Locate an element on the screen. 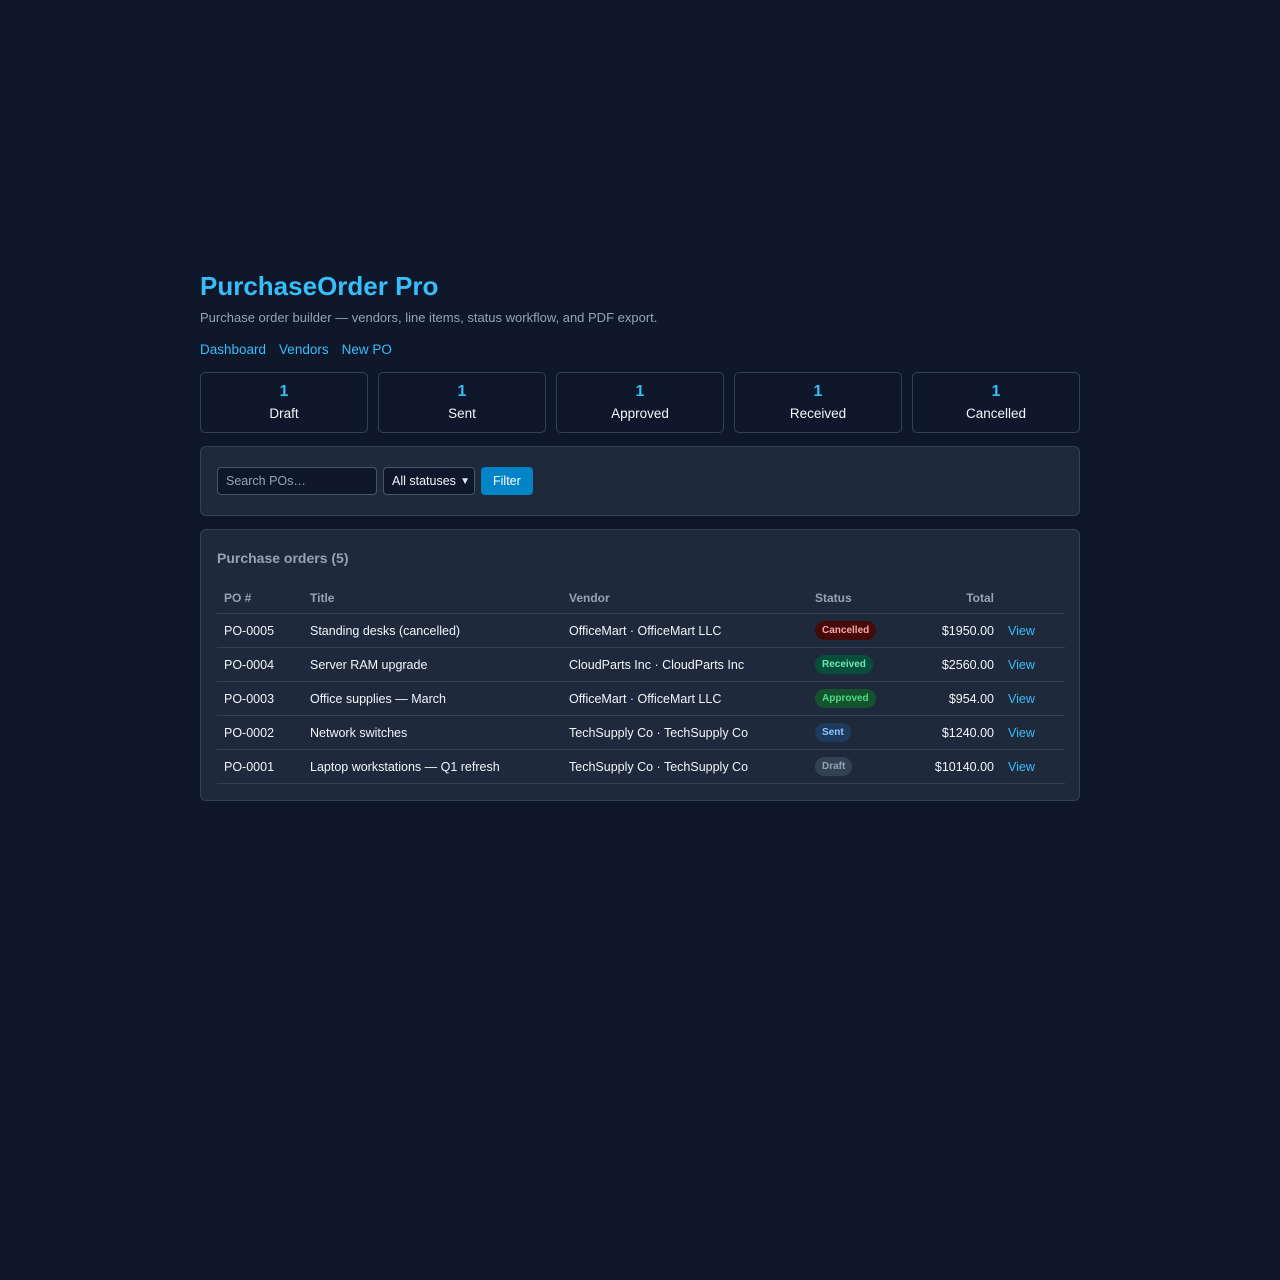 The image size is (1280, 1280). po-title: Laptop workstations — Q1 refresh is located at coordinates (432, 766).